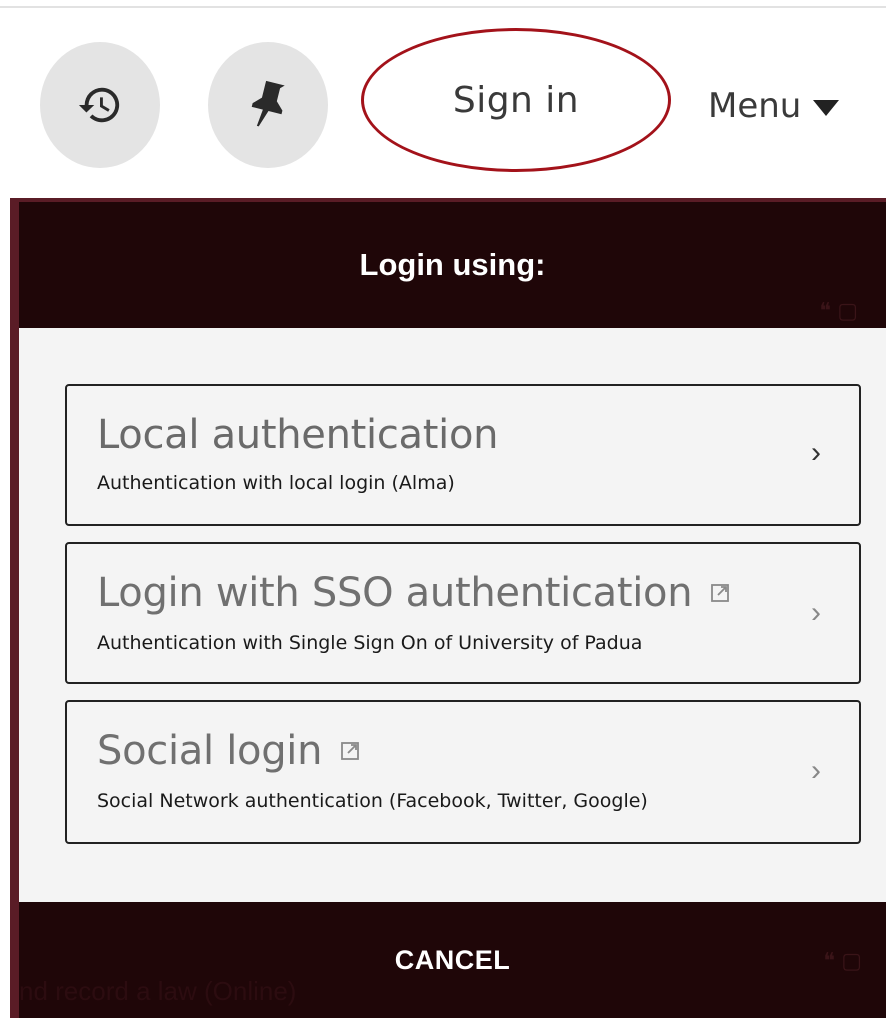 The height and width of the screenshot is (1018, 886). I want to click on sign-in-label: Sign in, so click(516, 100).